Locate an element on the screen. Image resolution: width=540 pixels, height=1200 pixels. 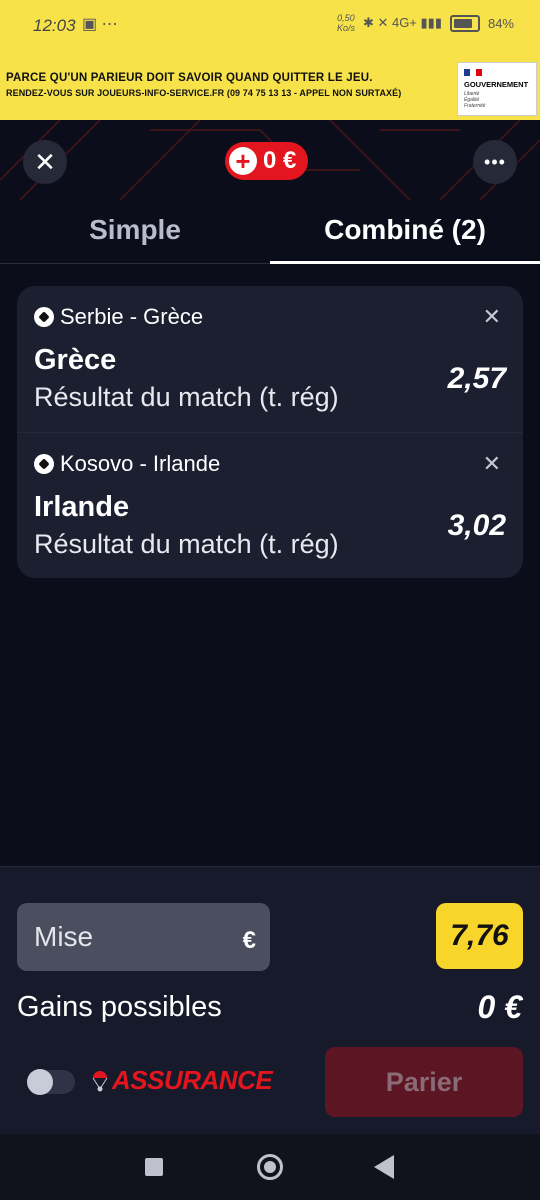
balance-amount: 0 € is located at coordinates (280, 160).